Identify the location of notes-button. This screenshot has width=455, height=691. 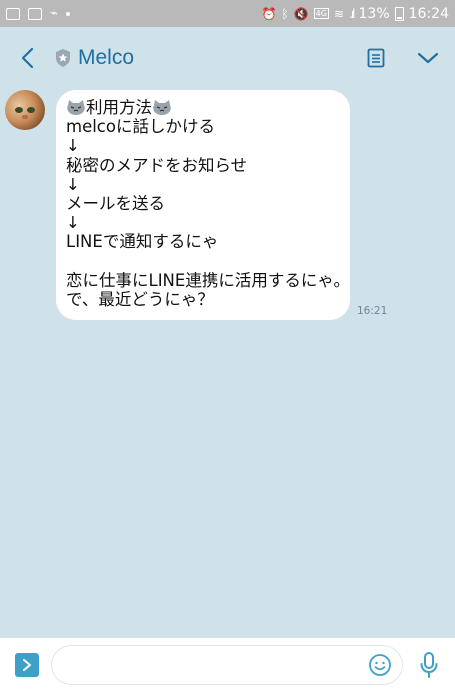
(376, 58).